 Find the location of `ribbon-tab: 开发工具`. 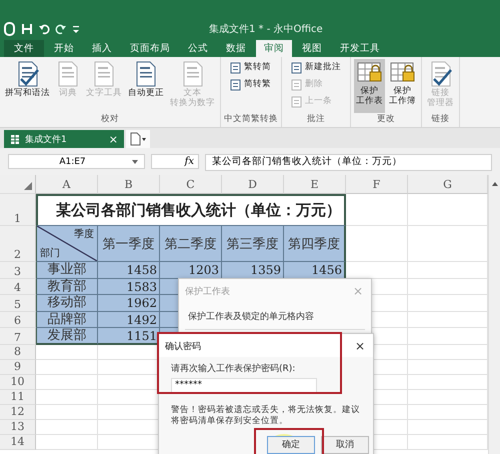

ribbon-tab: 开发工具 is located at coordinates (360, 48).